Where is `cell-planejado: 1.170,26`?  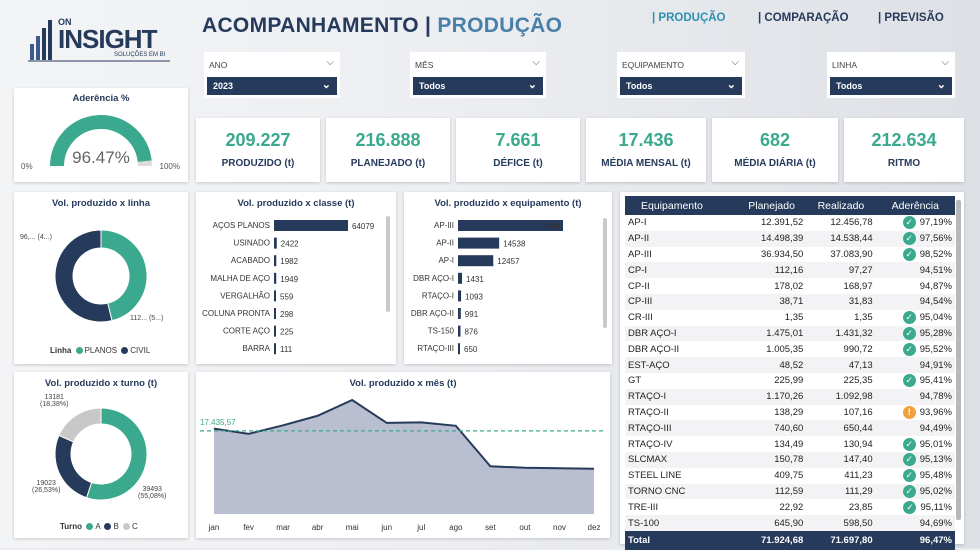
cell-planejado: 1.170,26 is located at coordinates (785, 397).